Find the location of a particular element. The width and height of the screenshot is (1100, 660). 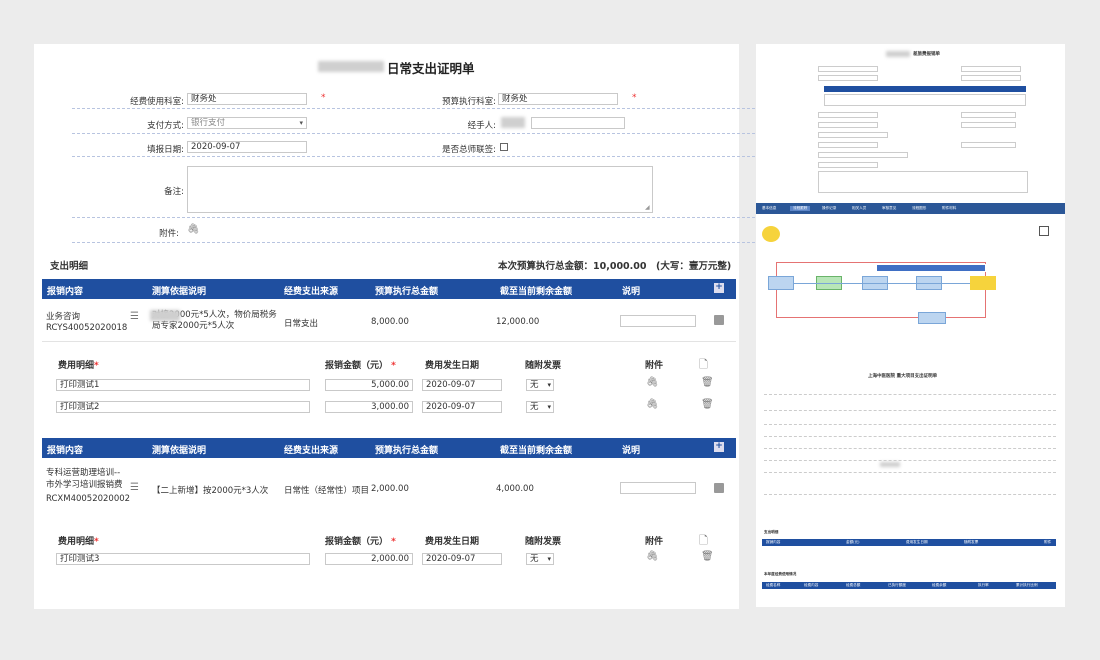

item-name-field: 打印测试2 is located at coordinates (183, 407).